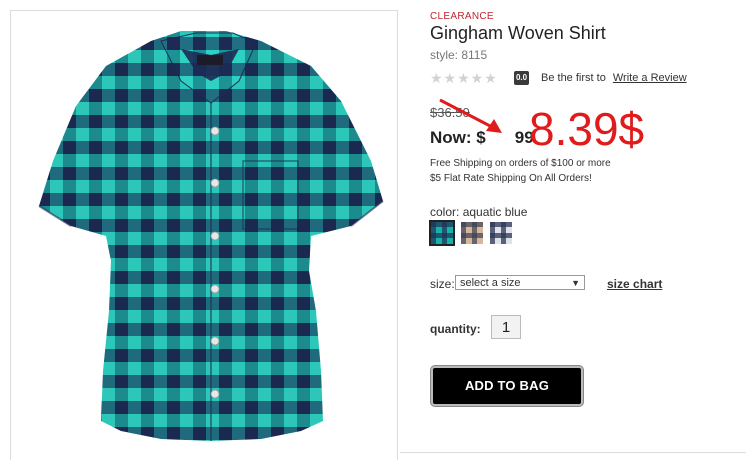  What do you see at coordinates (573, 78) in the screenshot?
I see `review-prompt-text: Be the first to` at bounding box center [573, 78].